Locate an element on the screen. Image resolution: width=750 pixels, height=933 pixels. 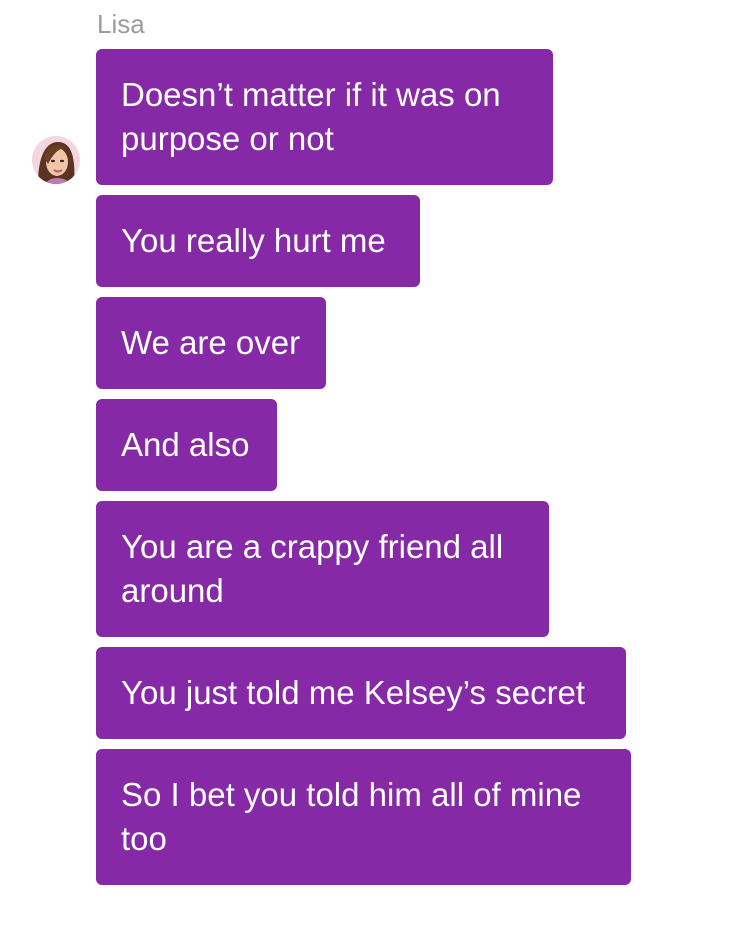
message-line: around is located at coordinates (172, 590).